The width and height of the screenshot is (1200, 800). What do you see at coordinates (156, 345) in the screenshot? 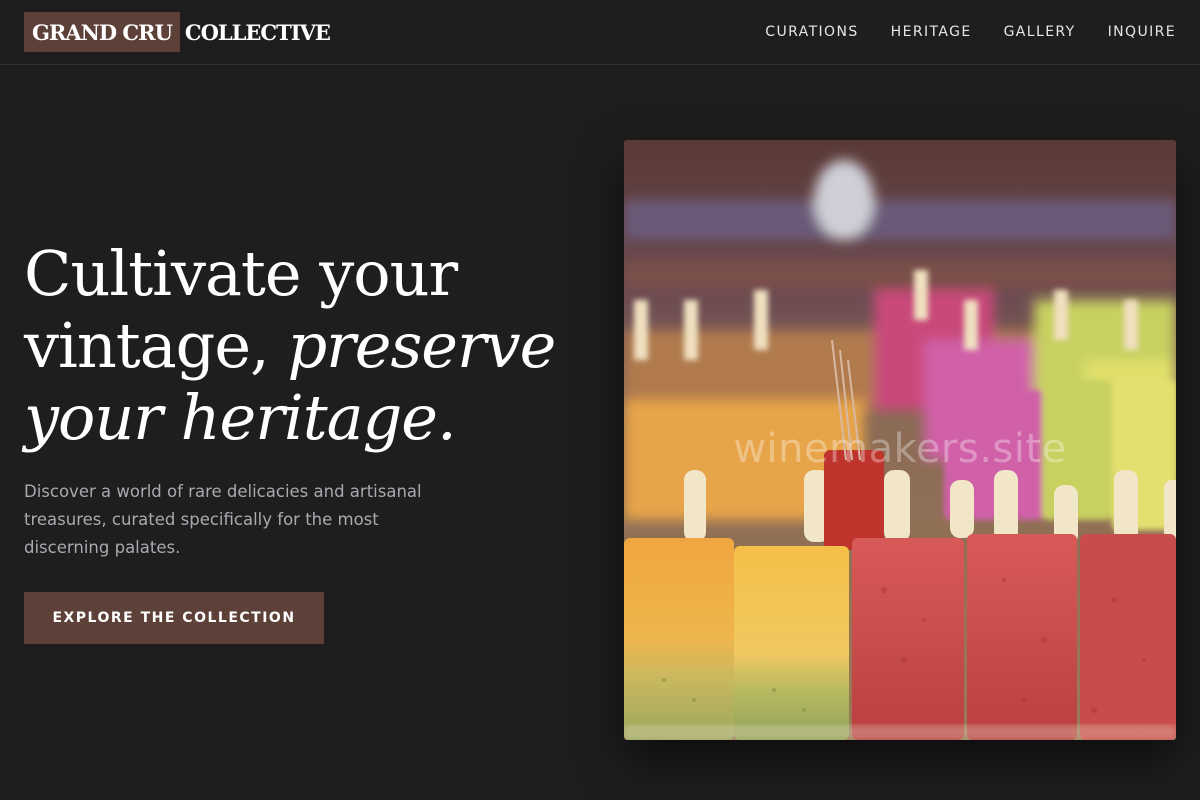
I see `hero-title-plain: vintage,` at bounding box center [156, 345].